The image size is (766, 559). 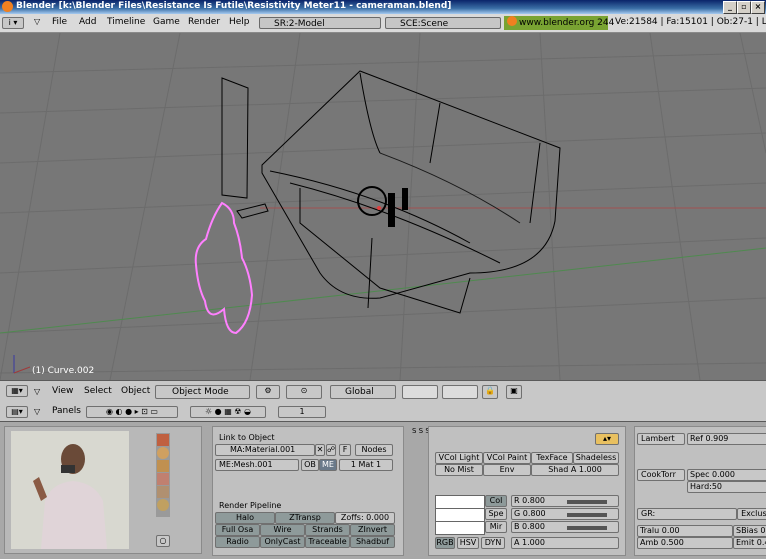 I want to click on render-icon: ▣, so click(x=514, y=392).